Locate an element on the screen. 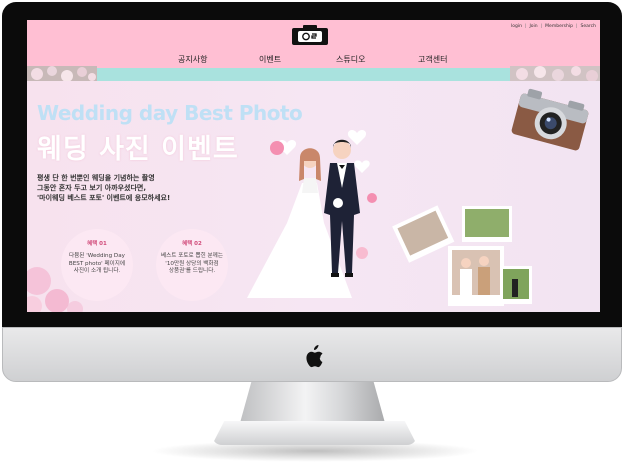 This screenshot has height=470, width=625. imac-stand-foot is located at coordinates (314, 433).